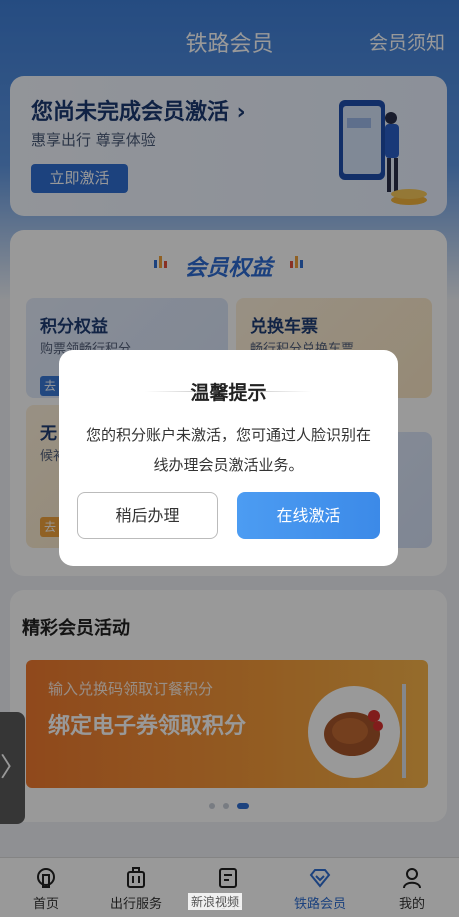 Image resolution: width=459 pixels, height=917 pixels. Describe the element at coordinates (215, 901) in the screenshot. I see `watermark: 新浪视频` at that location.